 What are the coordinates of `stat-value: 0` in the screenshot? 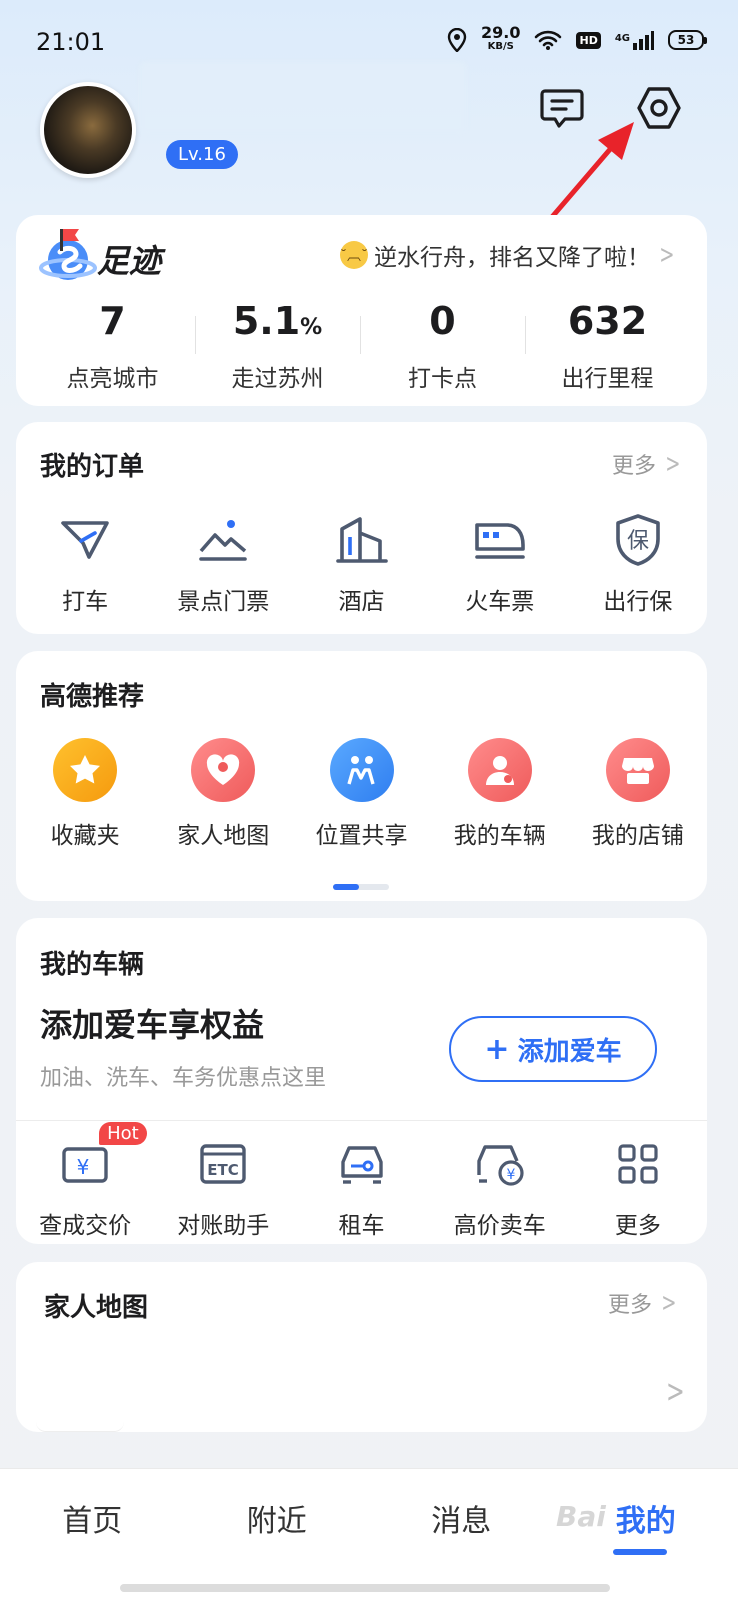 It's located at (442, 321).